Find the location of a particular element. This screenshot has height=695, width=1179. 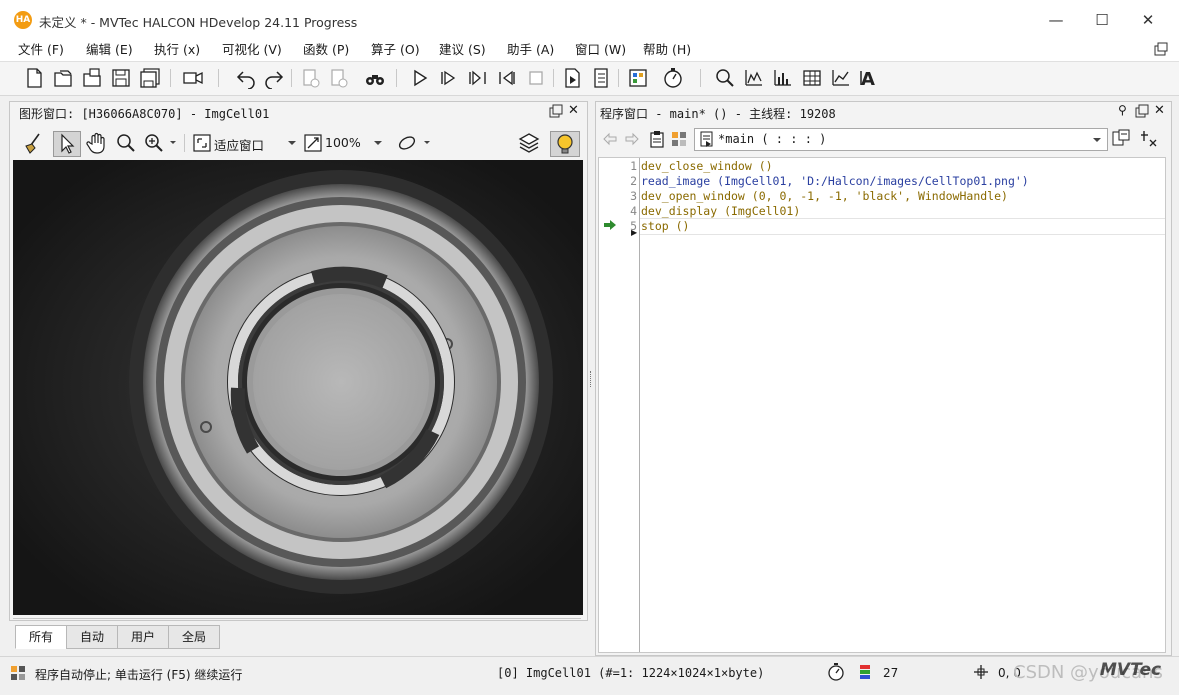

zoom-level-dropdown: 100% is located at coordinates (344, 143).